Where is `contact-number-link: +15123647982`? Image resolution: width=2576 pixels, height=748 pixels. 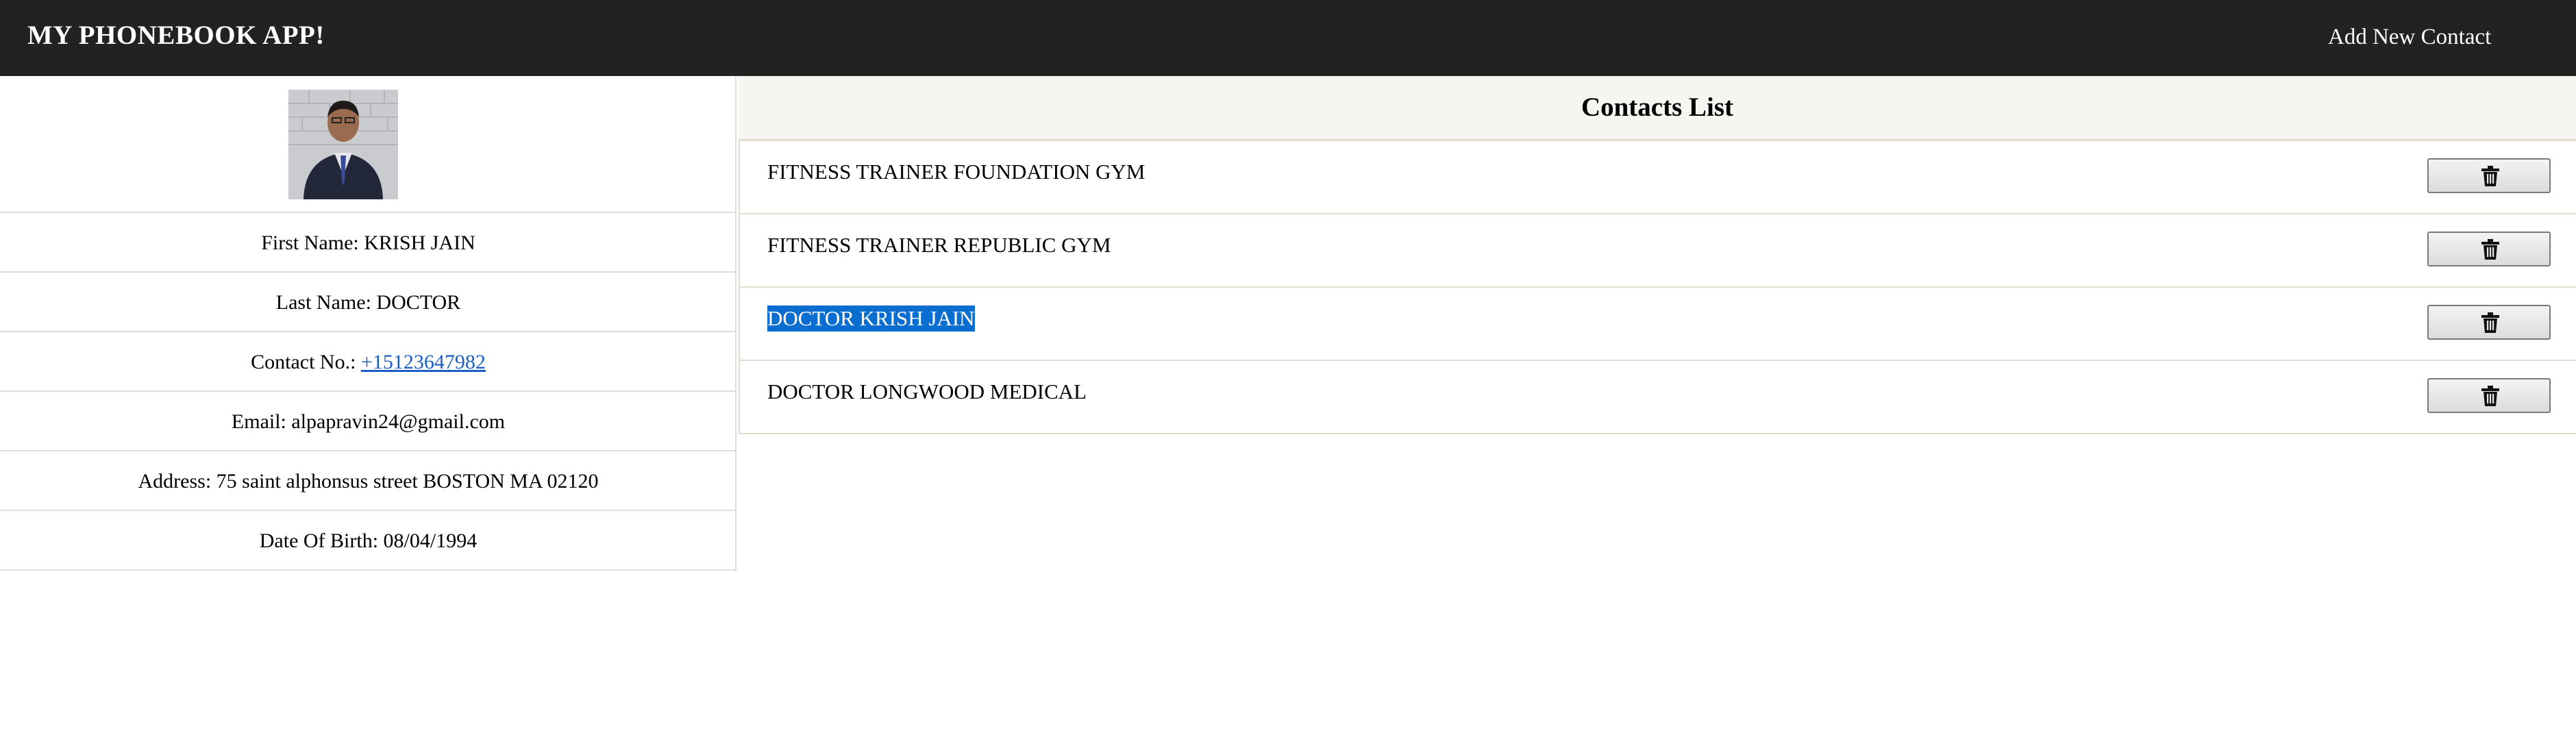
contact-number-link: +15123647982 is located at coordinates (423, 362).